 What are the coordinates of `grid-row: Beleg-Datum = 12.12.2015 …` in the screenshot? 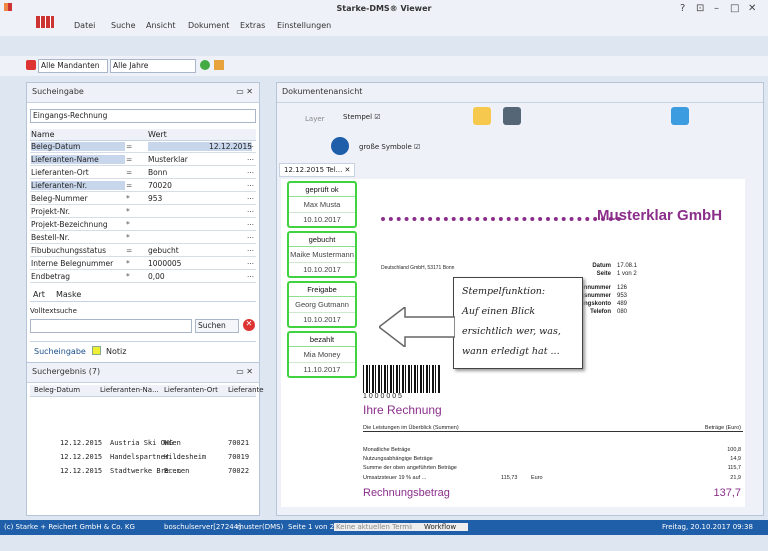 It's located at (143, 147).